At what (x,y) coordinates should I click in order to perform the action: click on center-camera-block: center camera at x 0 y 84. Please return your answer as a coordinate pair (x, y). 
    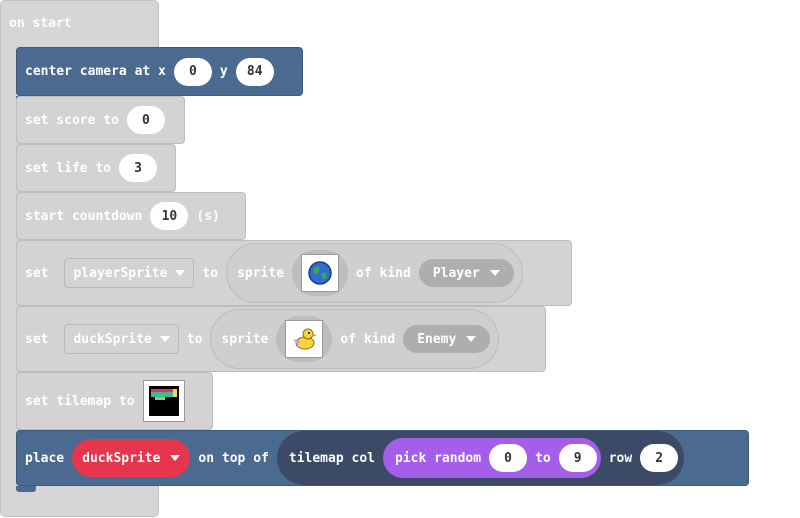
    Looking at the image, I should click on (159, 71).